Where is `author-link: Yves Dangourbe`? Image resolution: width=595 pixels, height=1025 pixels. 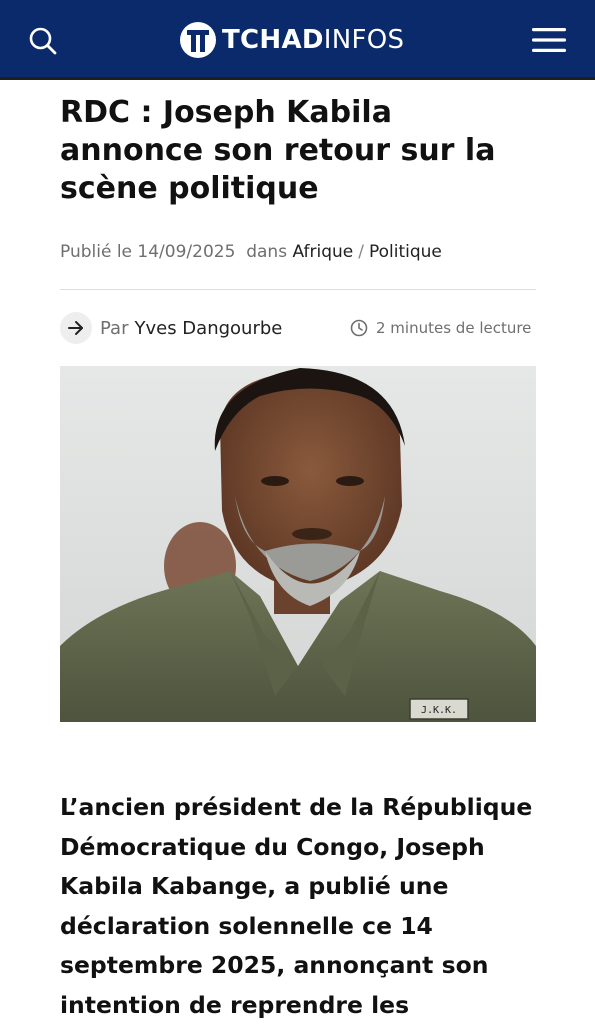 author-link: Yves Dangourbe is located at coordinates (208, 328).